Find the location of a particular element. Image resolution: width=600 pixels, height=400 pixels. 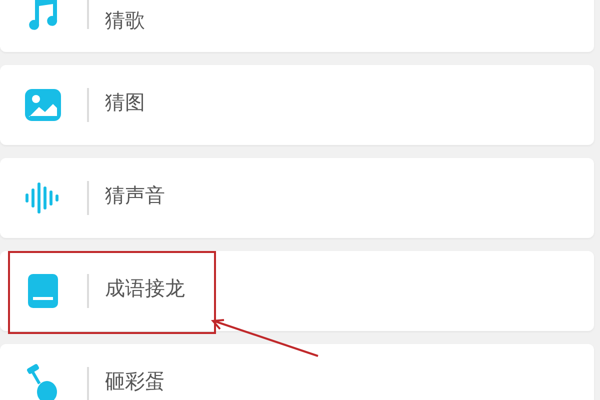

menu-label: 猜声音 is located at coordinates (135, 195).